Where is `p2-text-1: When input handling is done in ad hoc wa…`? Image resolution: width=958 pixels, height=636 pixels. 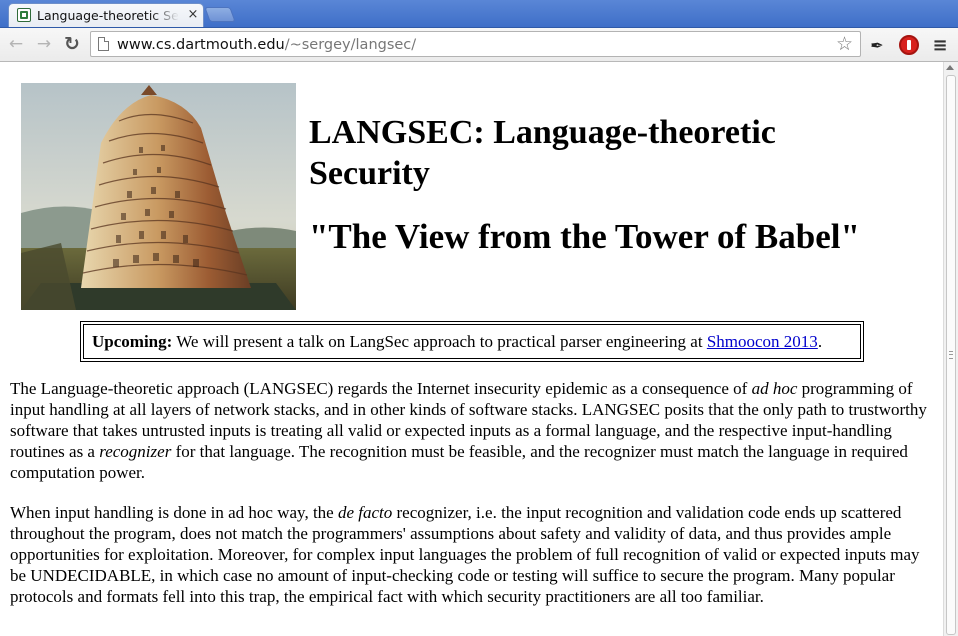
p2-text-1: When input handling is done in ad hoc wa… is located at coordinates (174, 512).